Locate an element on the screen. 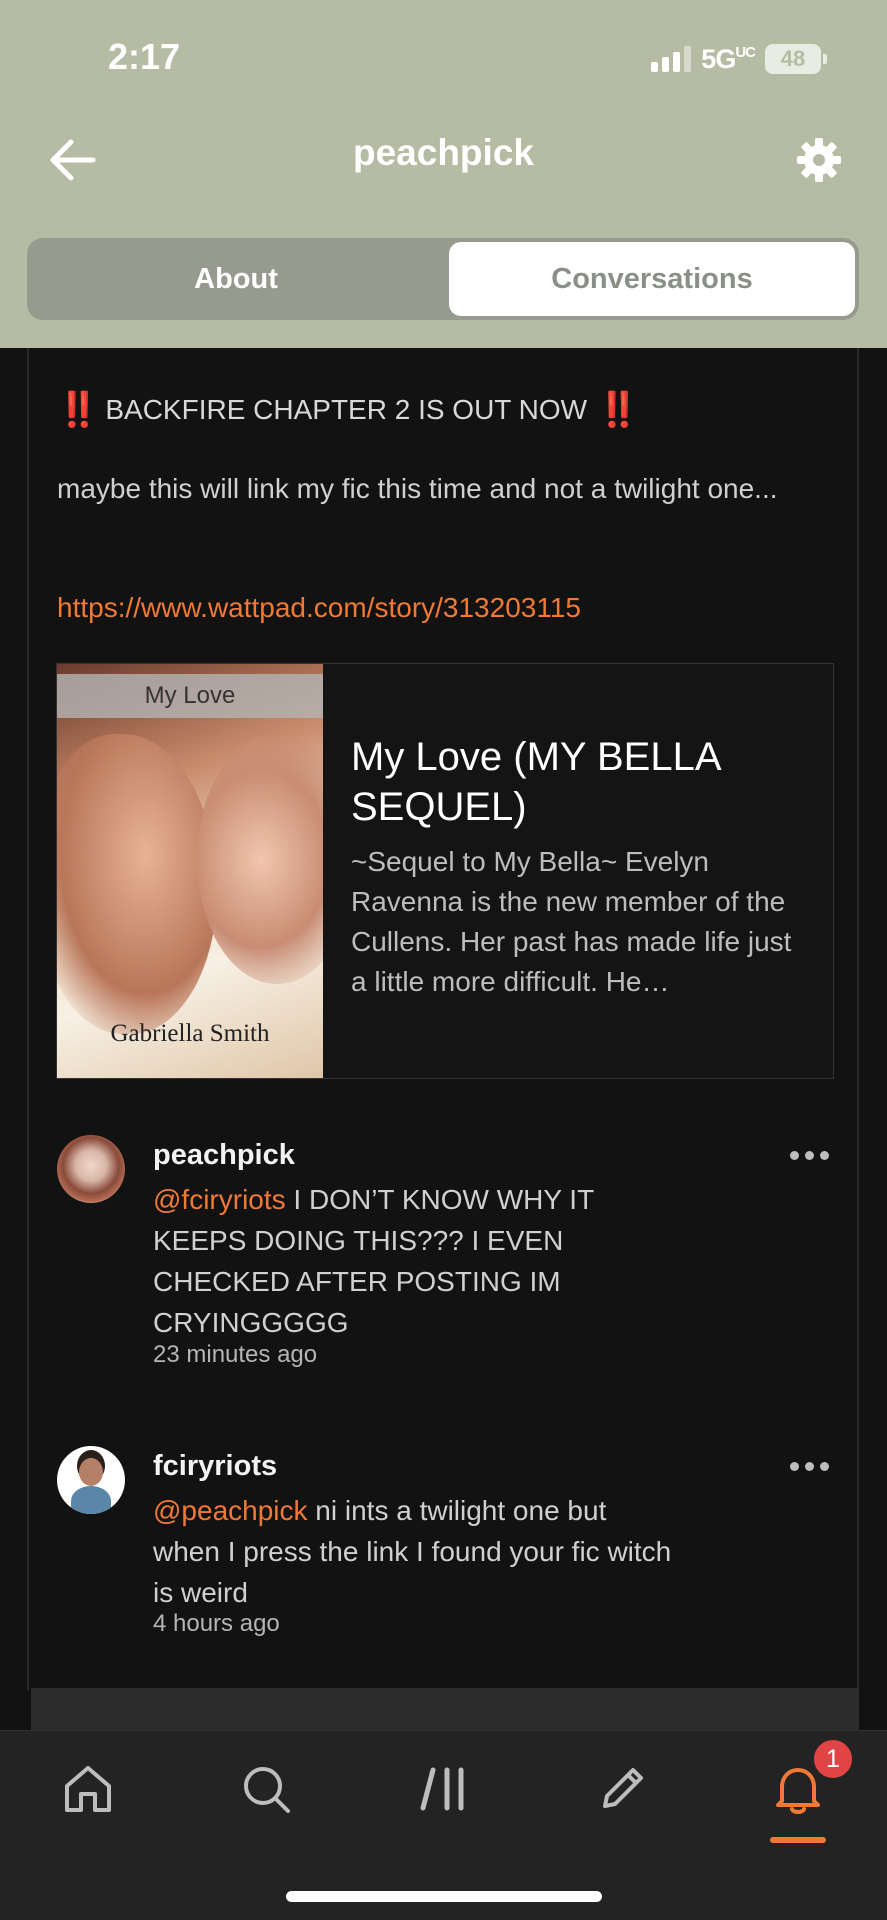  mention-link: @fciryriots is located at coordinates (219, 1199).